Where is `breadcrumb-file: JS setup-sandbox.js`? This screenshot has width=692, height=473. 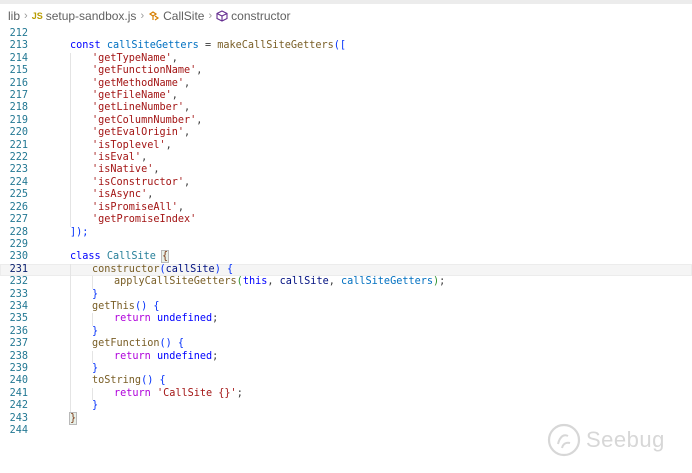
breadcrumb-file: JS setup-sandbox.js is located at coordinates (84, 16).